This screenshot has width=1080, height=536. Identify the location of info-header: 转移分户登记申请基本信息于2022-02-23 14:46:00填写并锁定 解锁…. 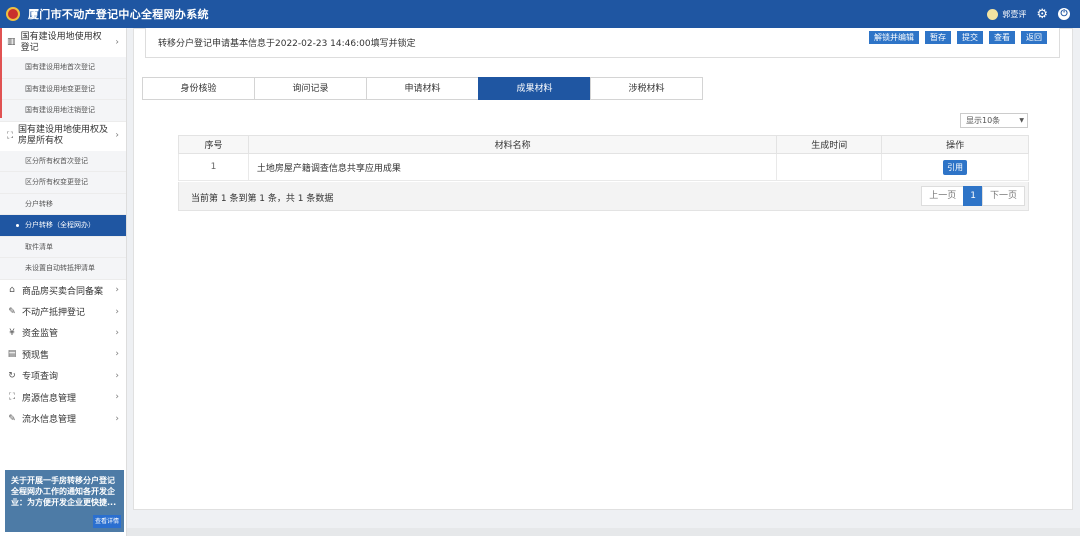
(602, 43).